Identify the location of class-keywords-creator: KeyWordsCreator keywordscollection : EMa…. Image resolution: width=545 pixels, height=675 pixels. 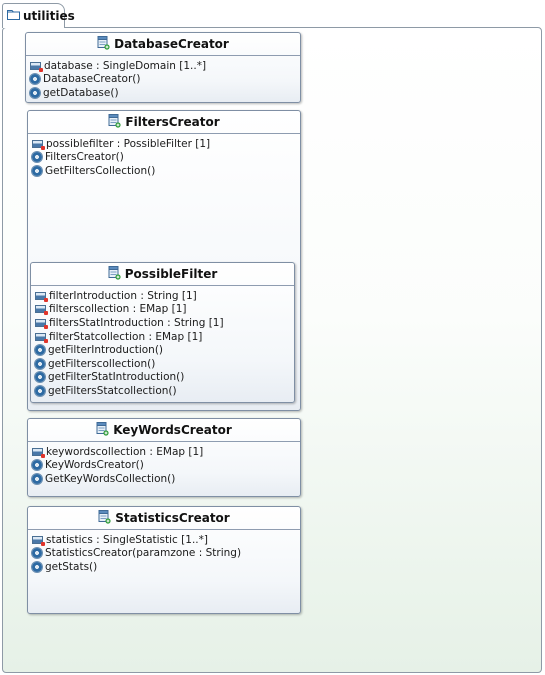
(164, 457).